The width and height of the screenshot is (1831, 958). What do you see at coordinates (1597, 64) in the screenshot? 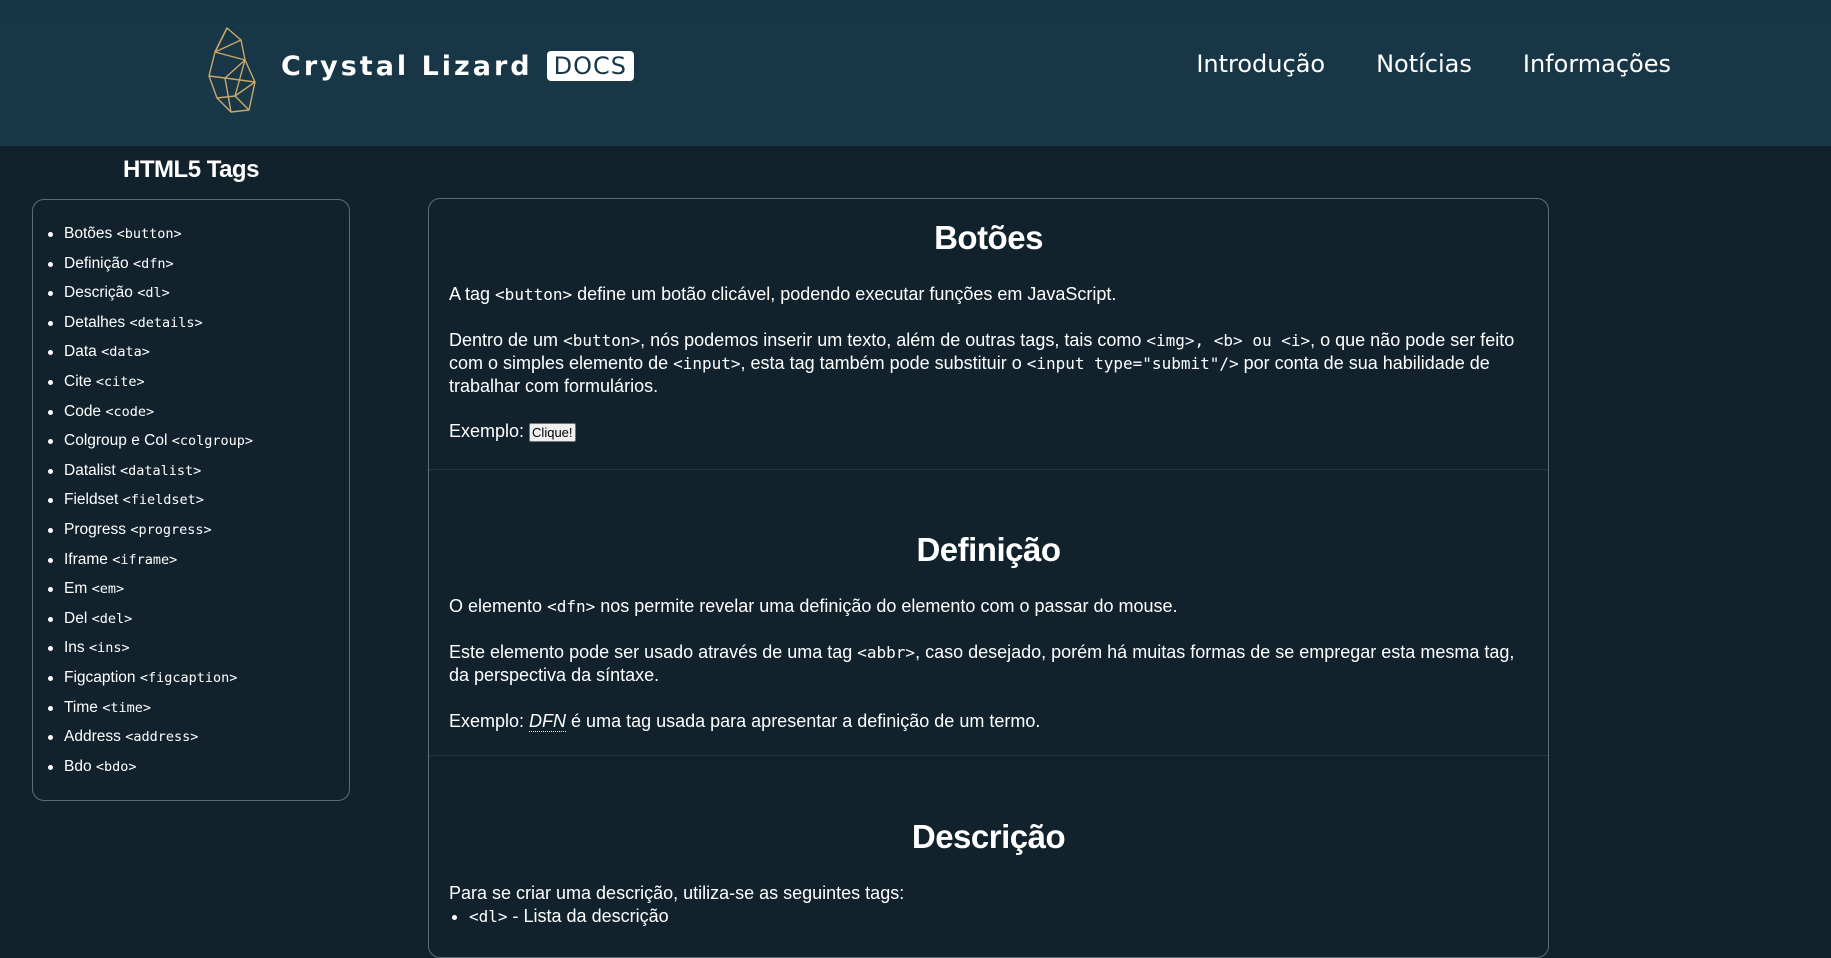
I see `nav-informacoes: Informações` at bounding box center [1597, 64].